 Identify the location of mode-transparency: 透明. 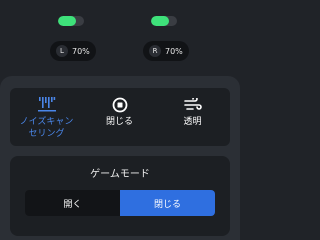
(192, 117).